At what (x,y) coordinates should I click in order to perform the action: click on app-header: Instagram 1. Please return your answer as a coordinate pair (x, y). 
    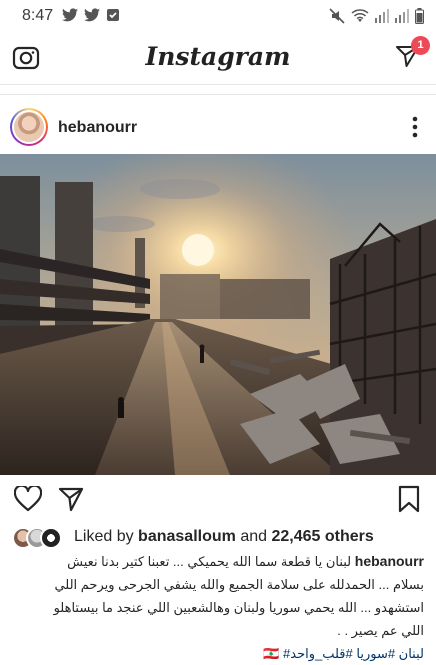
    Looking at the image, I should click on (218, 58).